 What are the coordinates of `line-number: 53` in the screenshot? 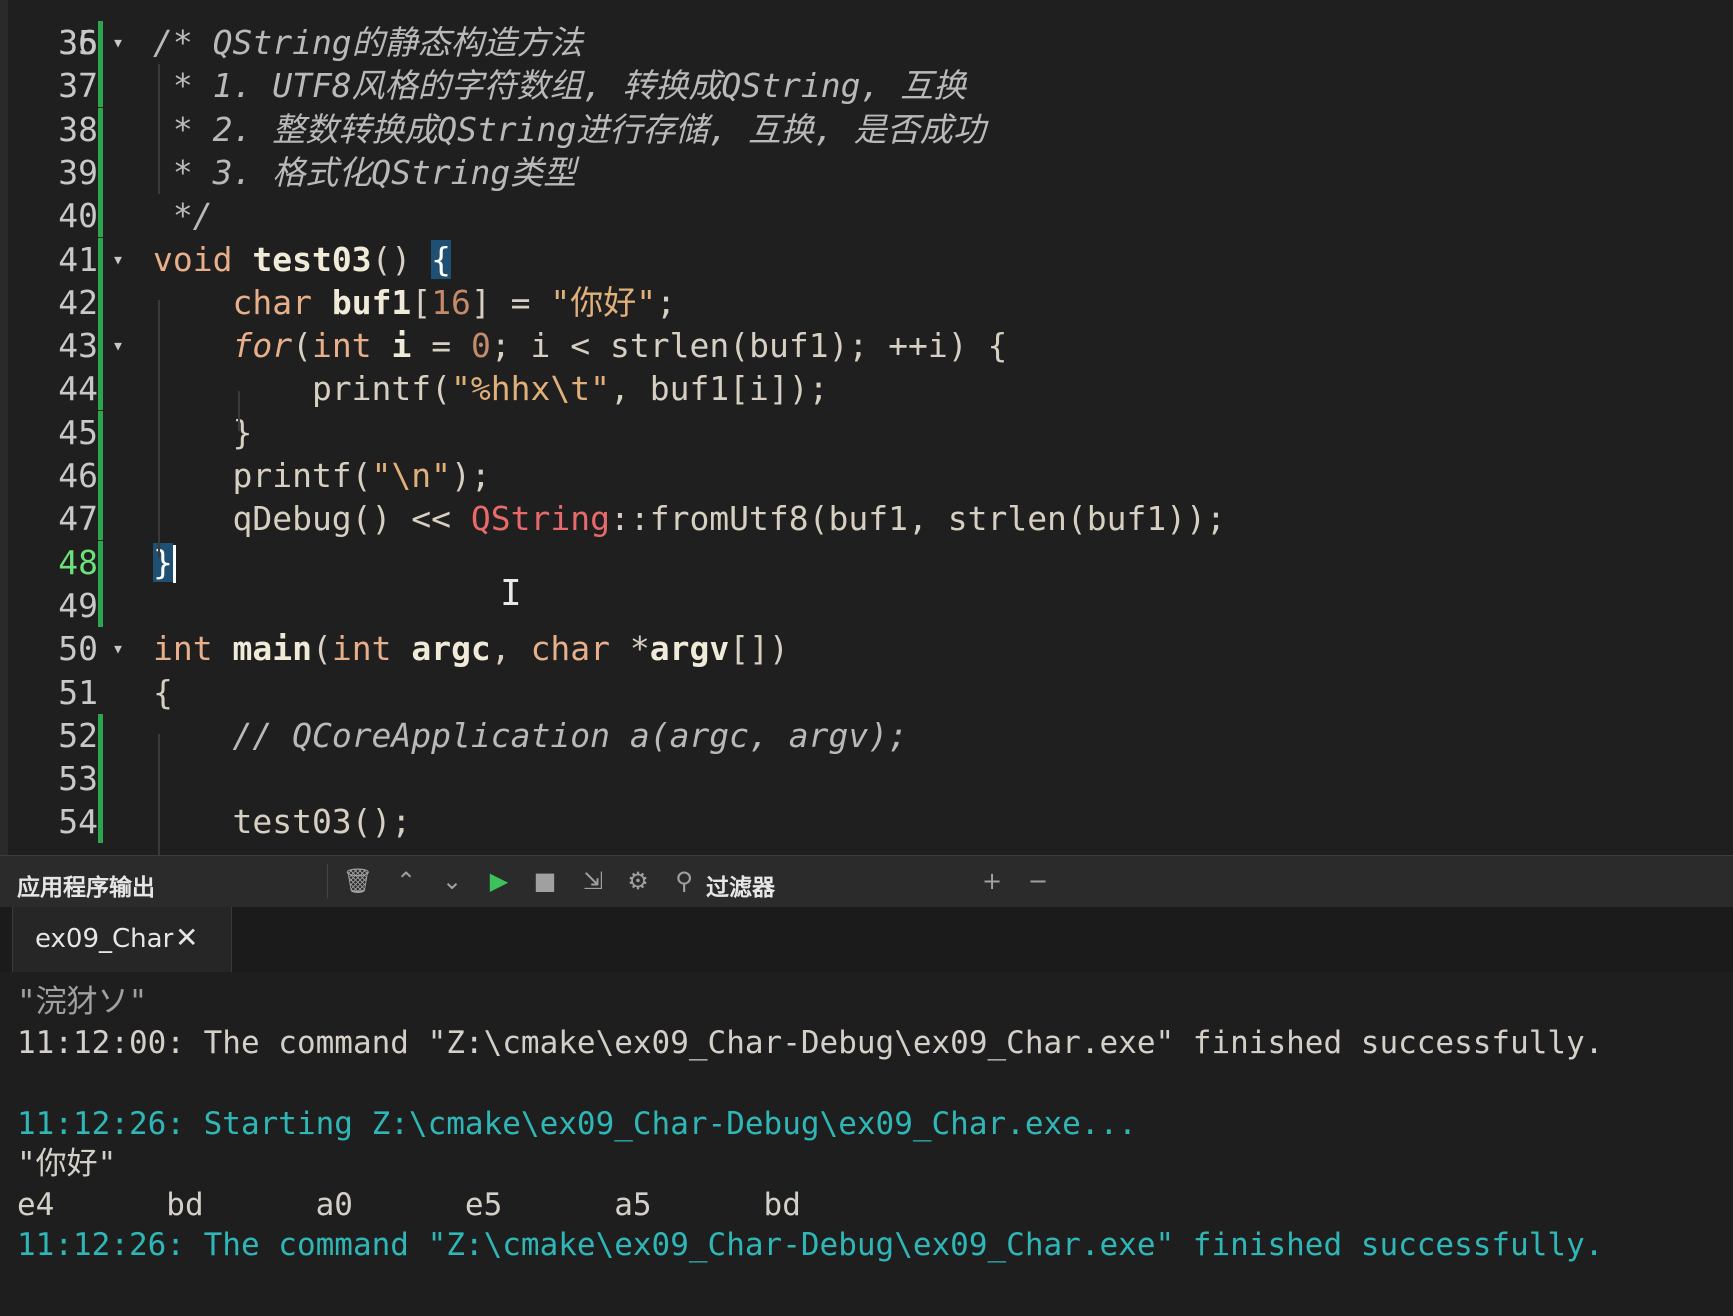 It's located at (78, 779).